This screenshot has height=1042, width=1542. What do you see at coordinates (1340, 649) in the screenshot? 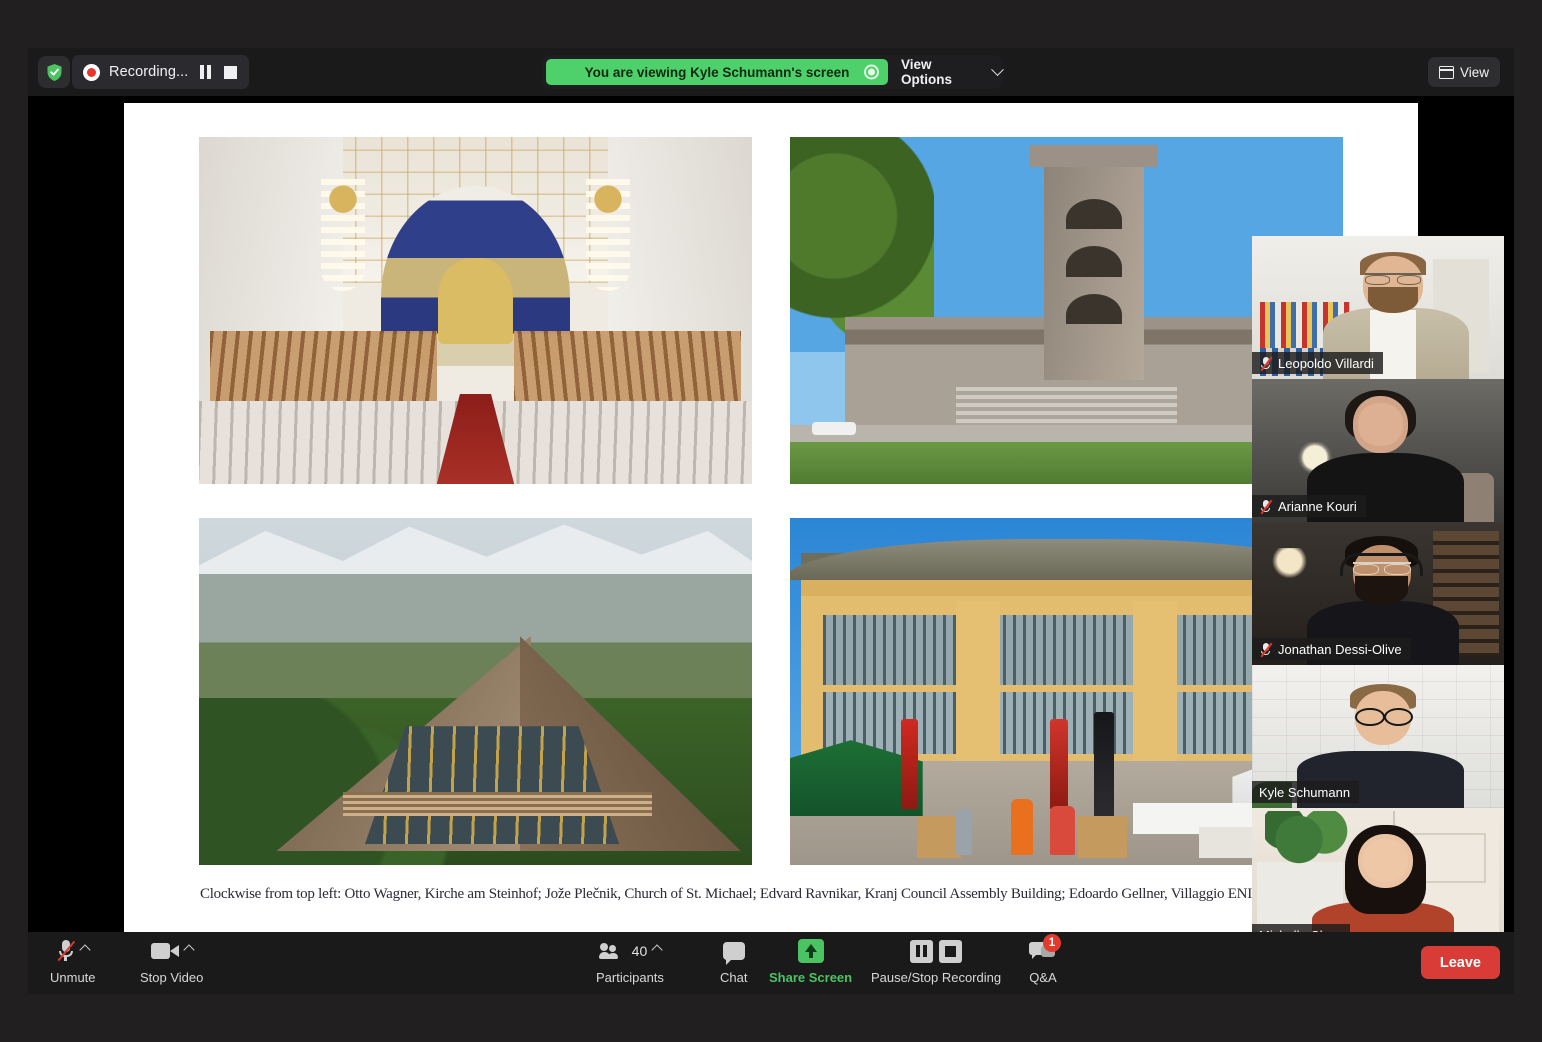
I see `participant-name: Jonathan Dessi-Olive` at bounding box center [1340, 649].